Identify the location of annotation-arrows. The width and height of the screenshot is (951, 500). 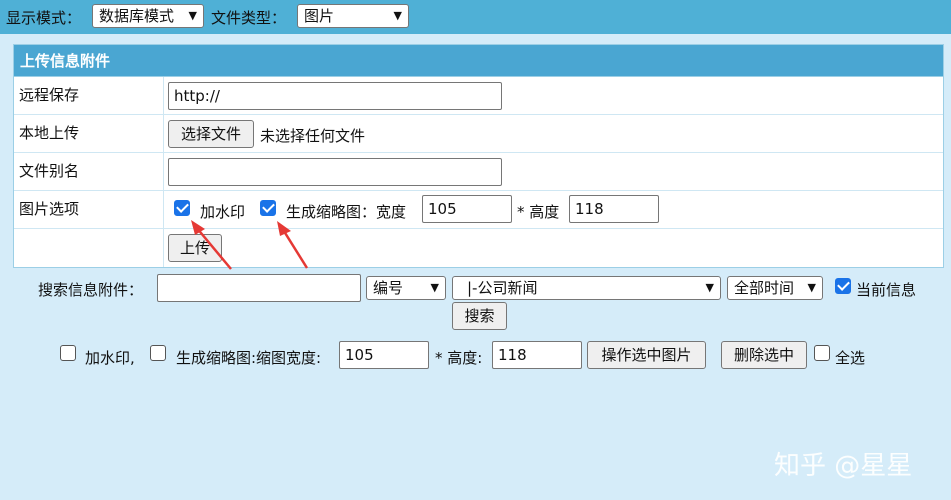
(250, 245).